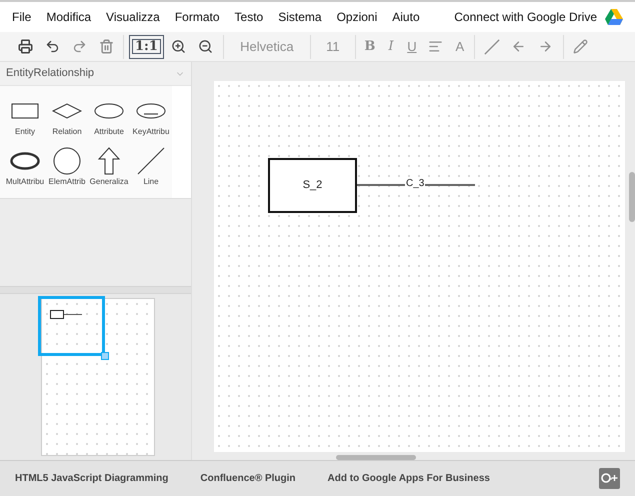 Image resolution: width=635 pixels, height=496 pixels. What do you see at coordinates (357, 17) in the screenshot?
I see `menu-item: Opzioni` at bounding box center [357, 17].